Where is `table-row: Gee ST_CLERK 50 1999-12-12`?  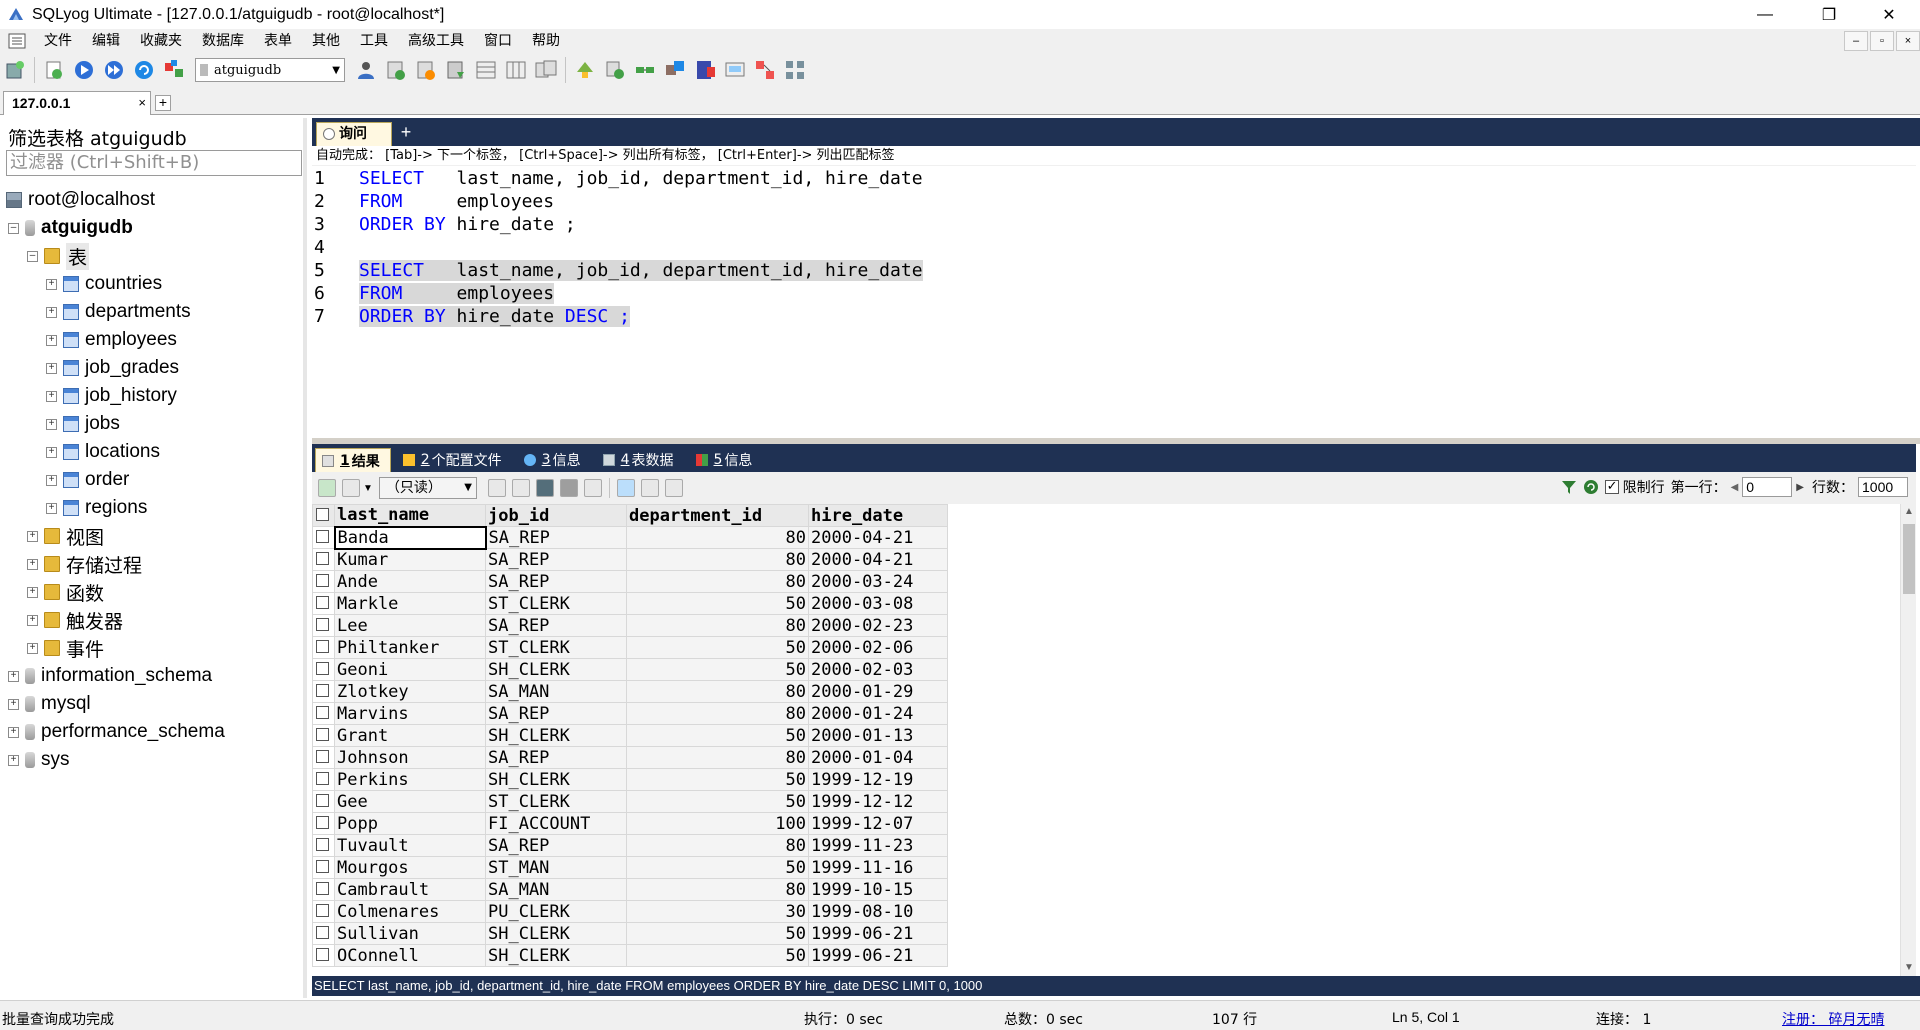 table-row: Gee ST_CLERK 50 1999-12-12 is located at coordinates (630, 801).